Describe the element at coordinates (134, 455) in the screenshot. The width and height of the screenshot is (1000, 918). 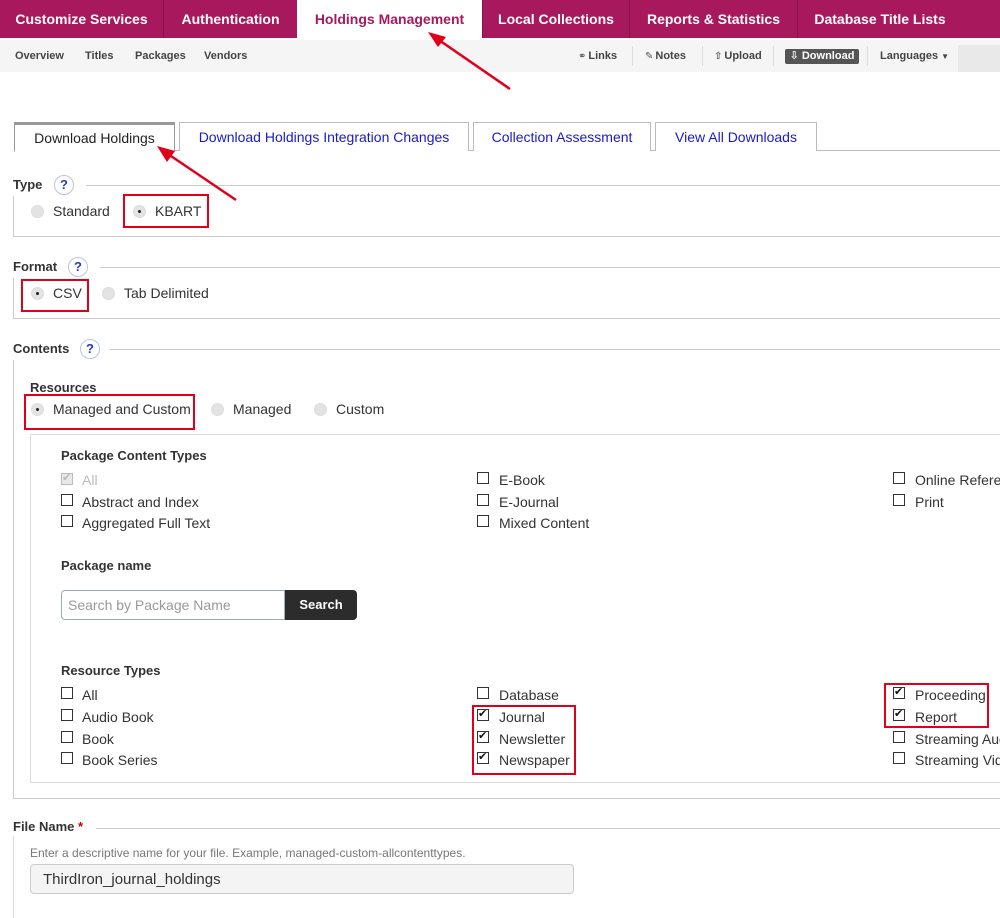
I see `package-content-types-label: Package Content Types` at that location.